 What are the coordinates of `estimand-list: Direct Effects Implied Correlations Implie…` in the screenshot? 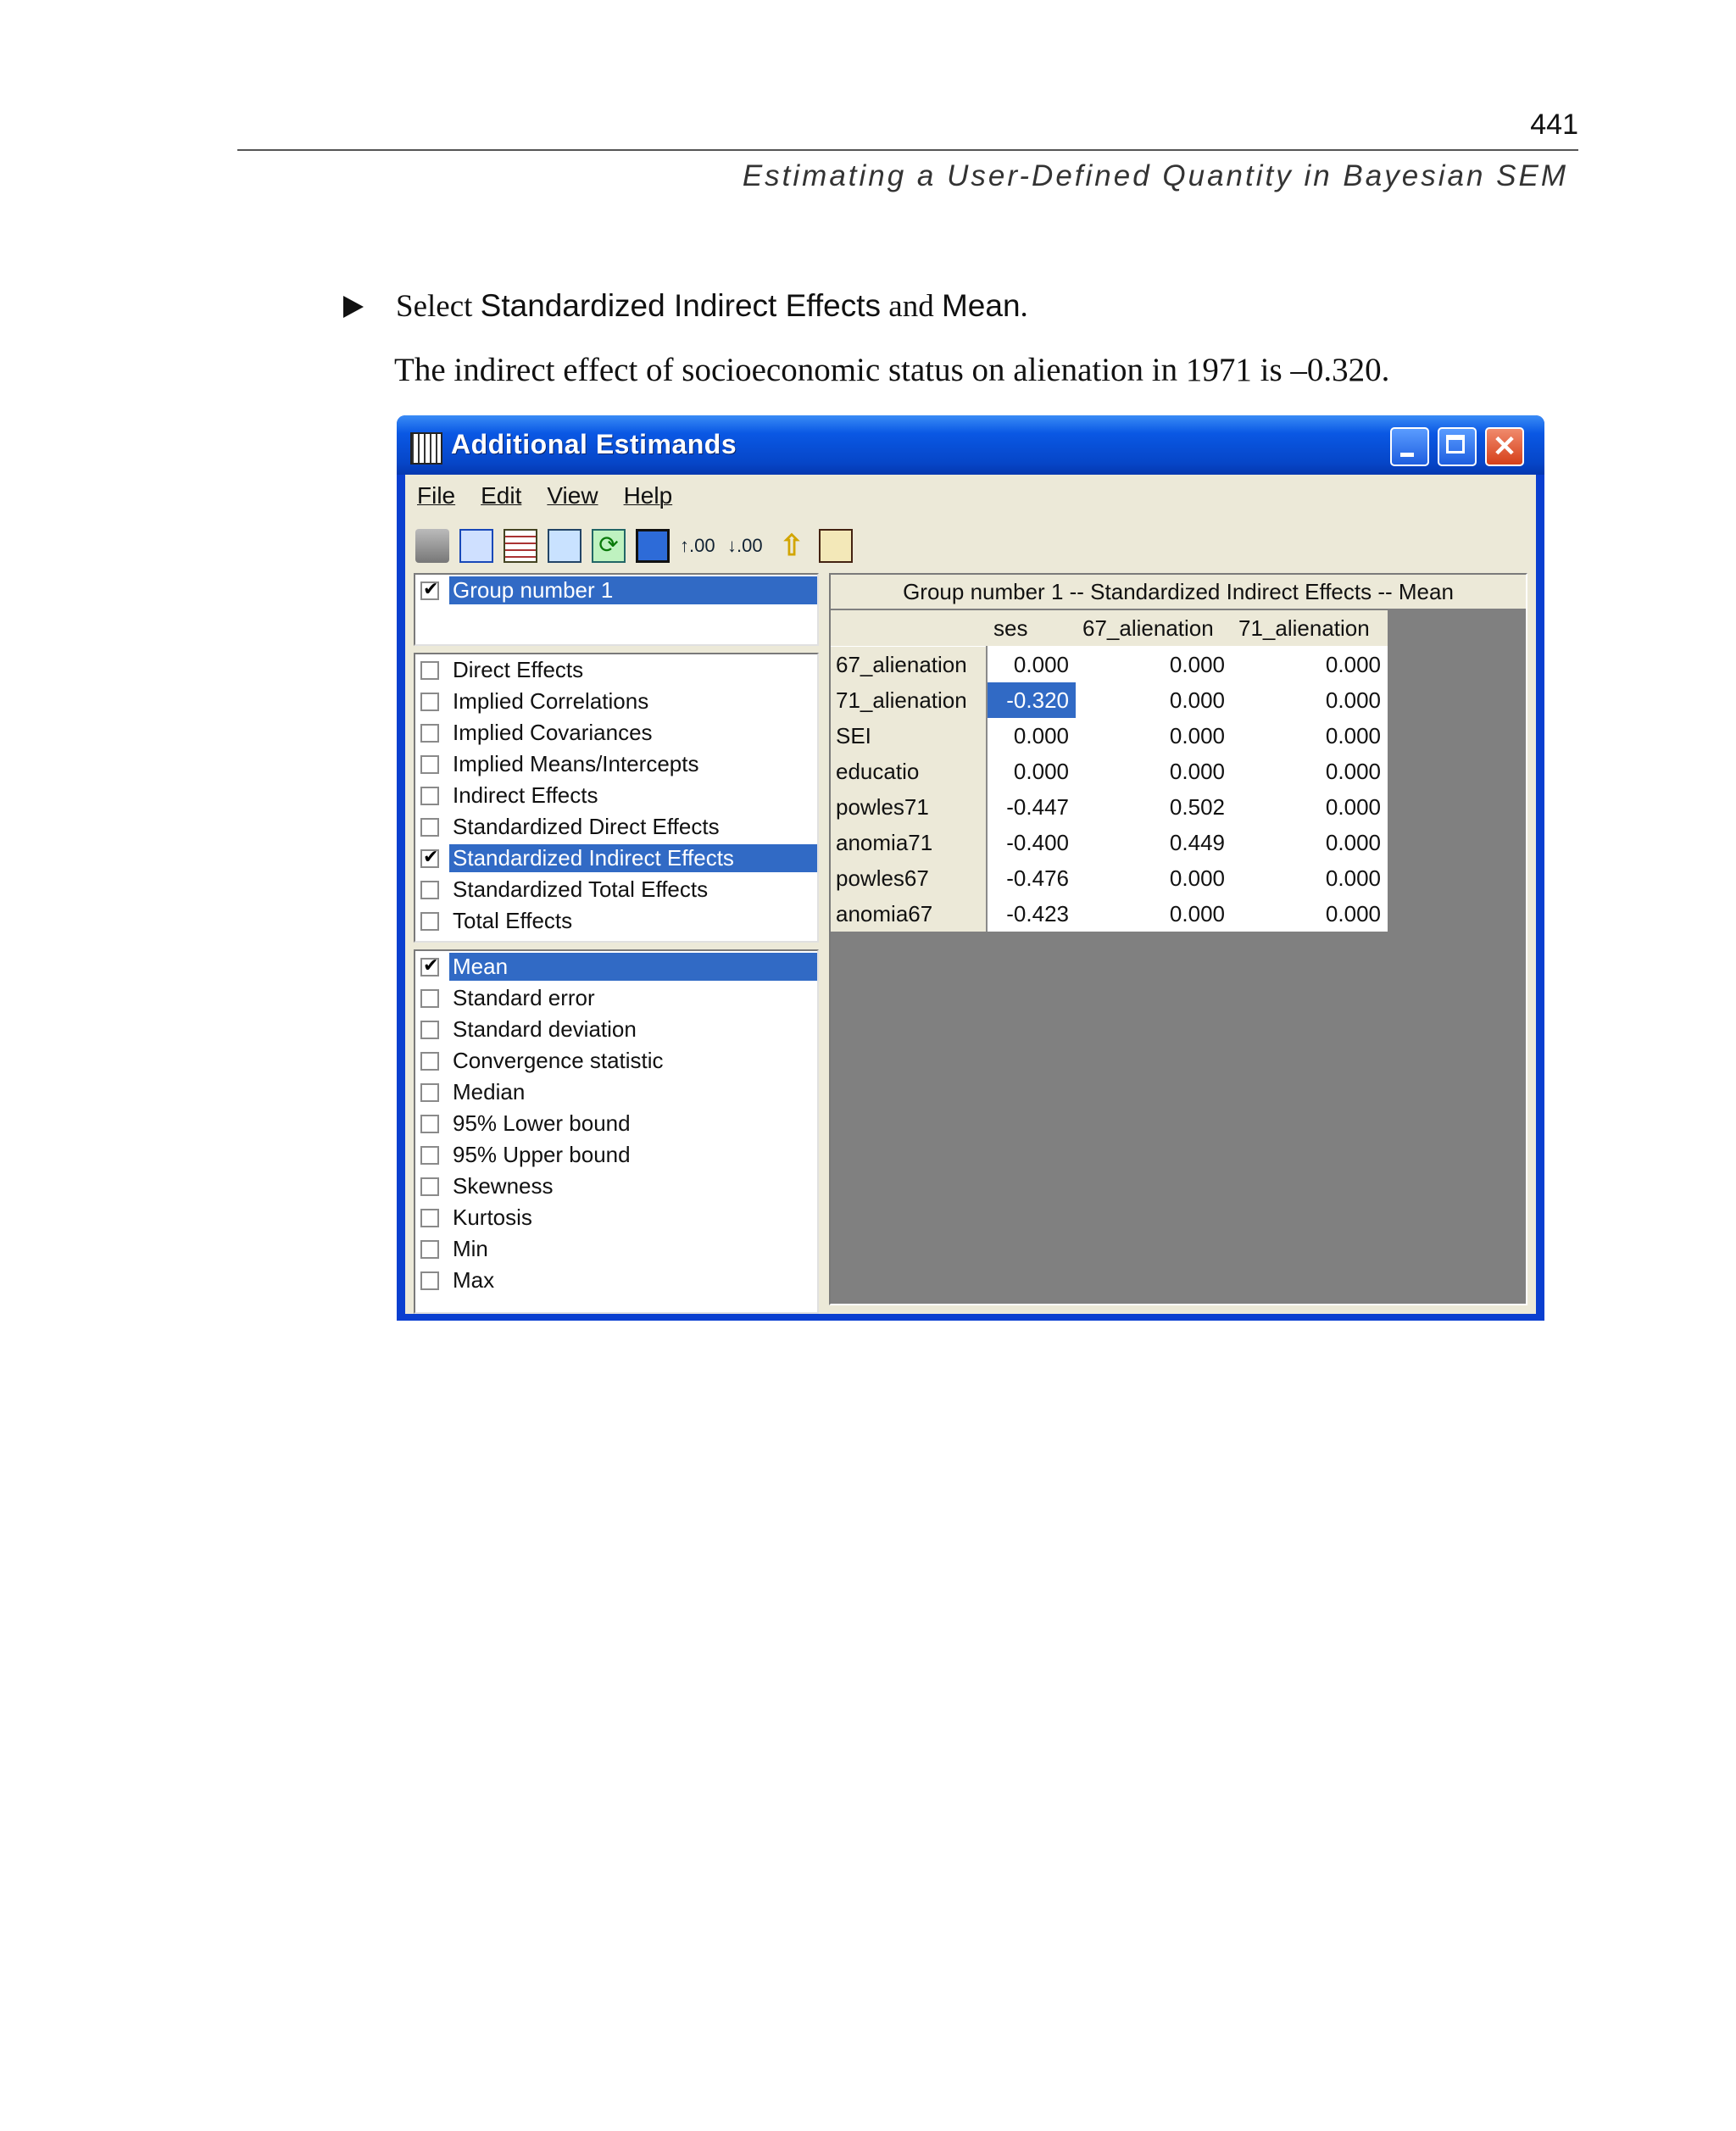 It's located at (616, 798).